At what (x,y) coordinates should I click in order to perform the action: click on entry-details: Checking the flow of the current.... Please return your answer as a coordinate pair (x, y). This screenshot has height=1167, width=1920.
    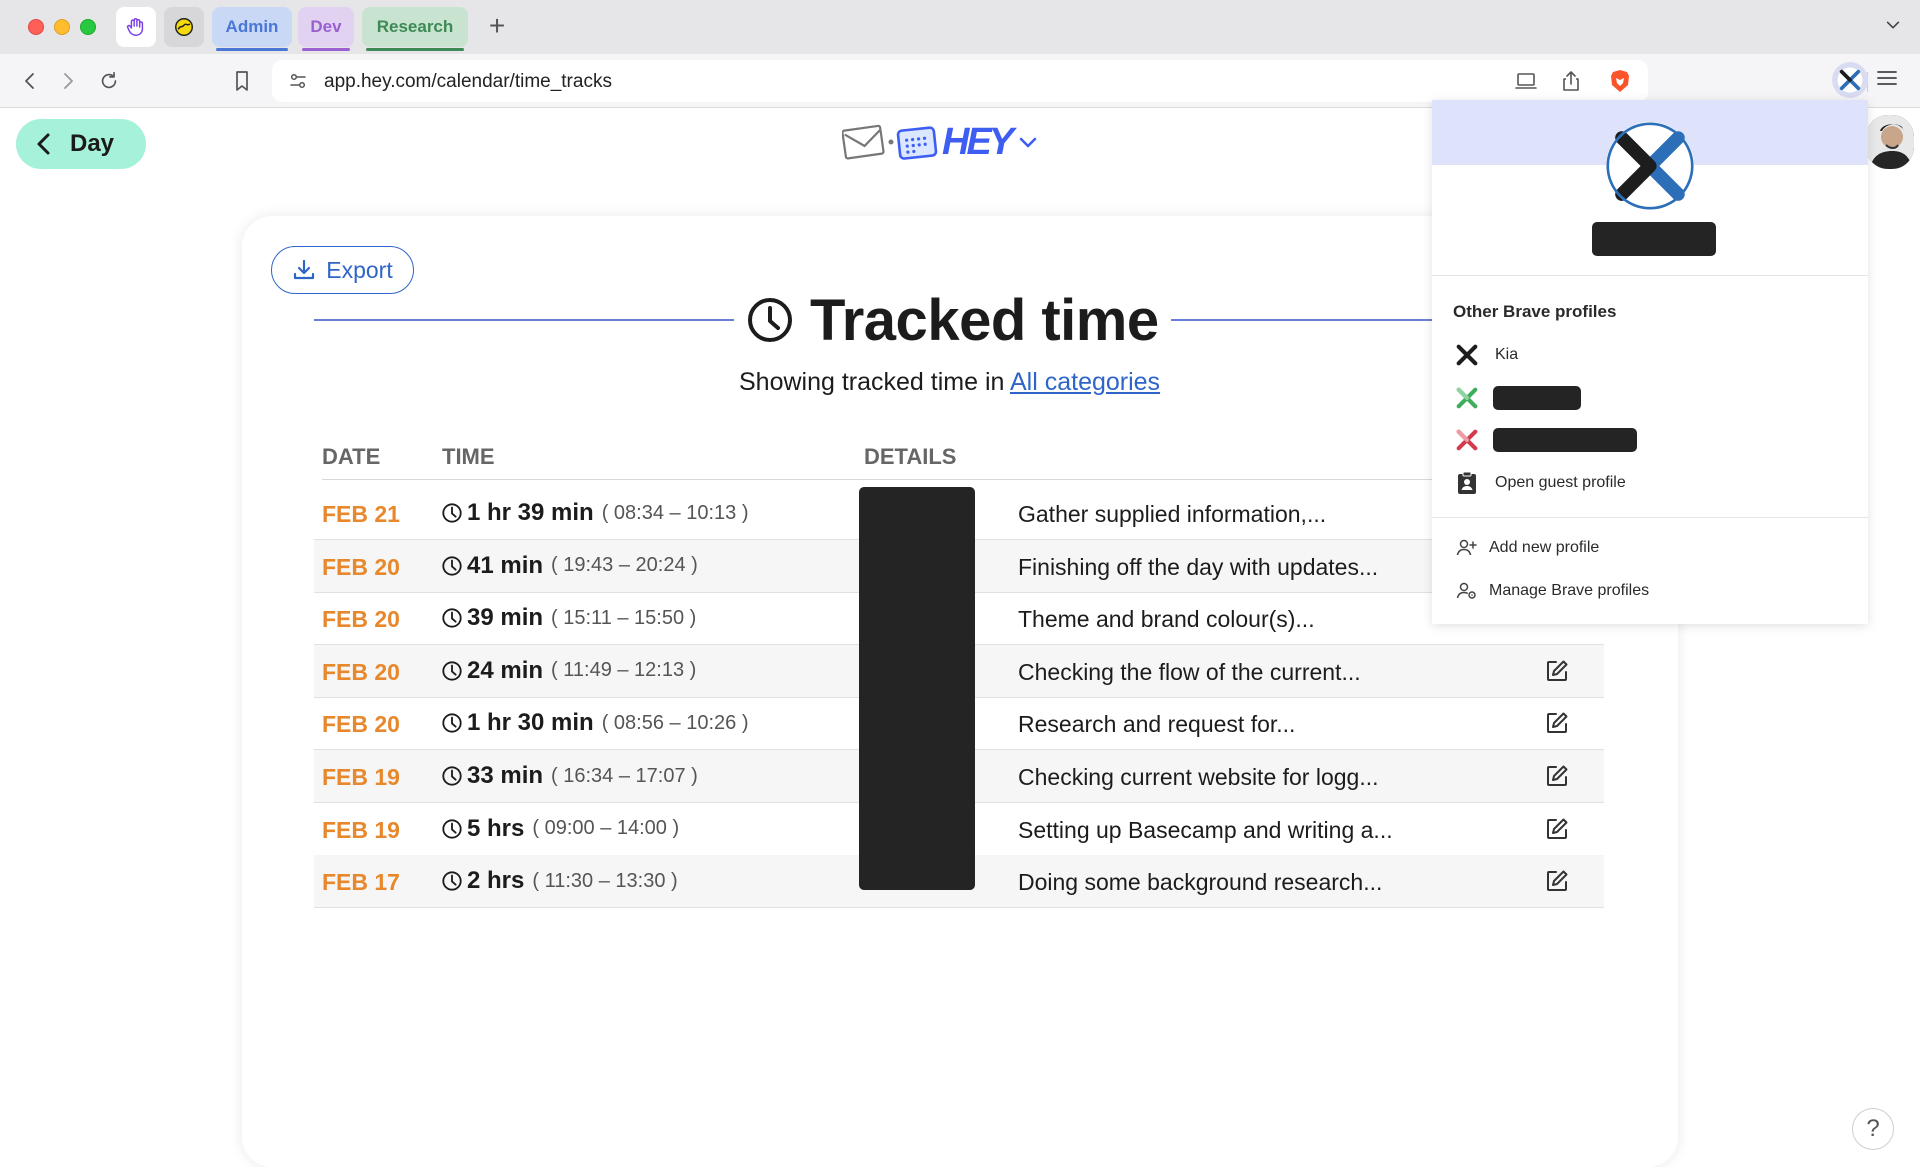
    Looking at the image, I should click on (1189, 672).